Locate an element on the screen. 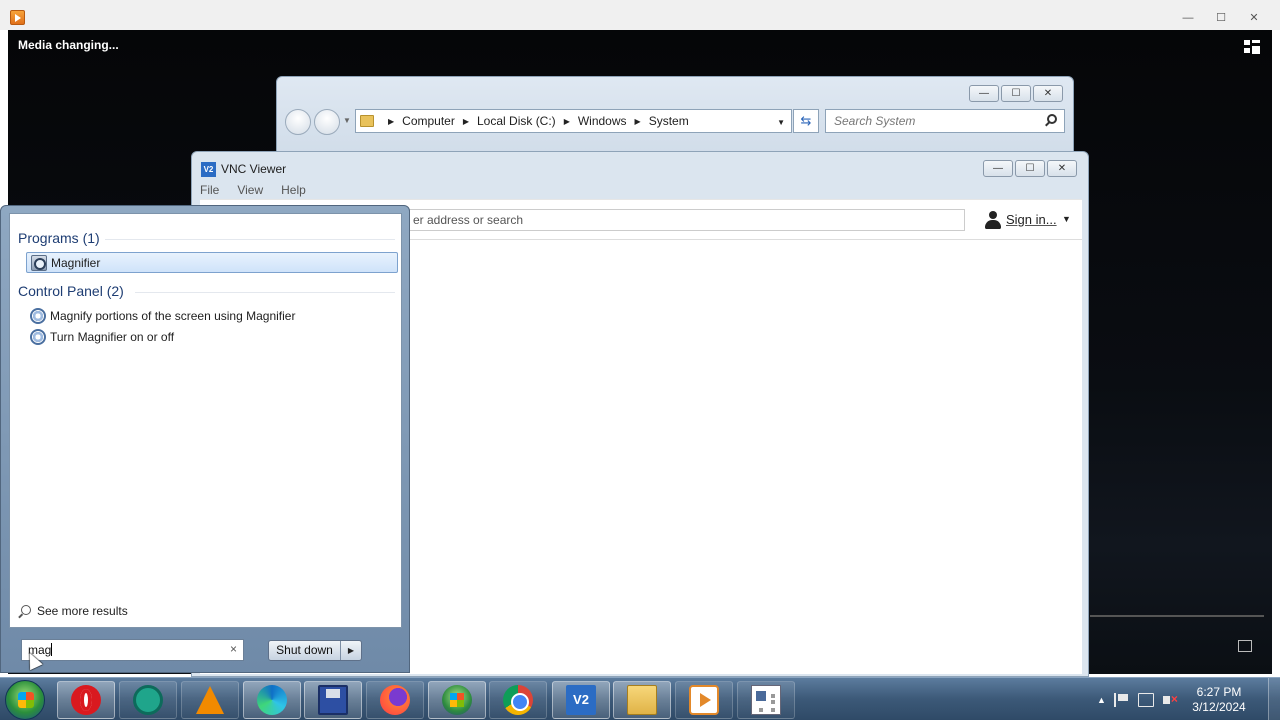 The image size is (1280, 720). taskbar-chat-app is located at coordinates (148, 700).